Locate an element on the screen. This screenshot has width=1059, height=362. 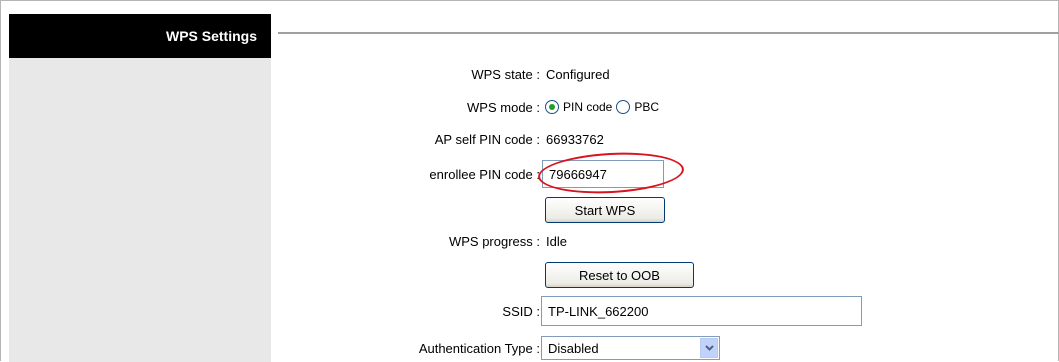
wps-mode-row: WPS mode : PIN code PBC is located at coordinates (529, 107).